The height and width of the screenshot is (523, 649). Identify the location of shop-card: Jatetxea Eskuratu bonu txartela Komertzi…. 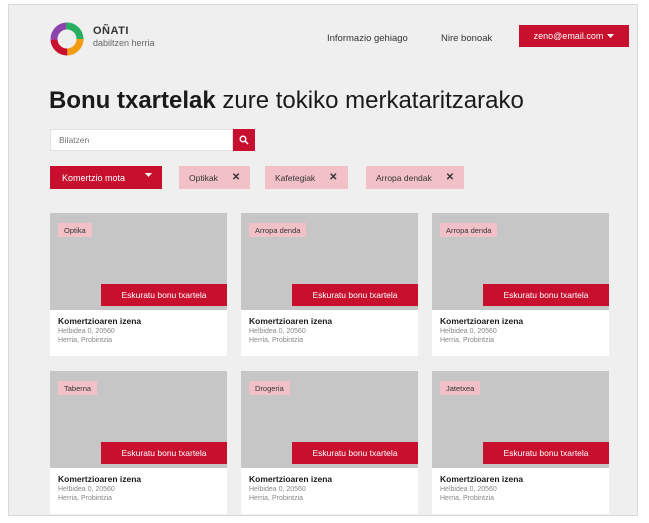
(520, 442).